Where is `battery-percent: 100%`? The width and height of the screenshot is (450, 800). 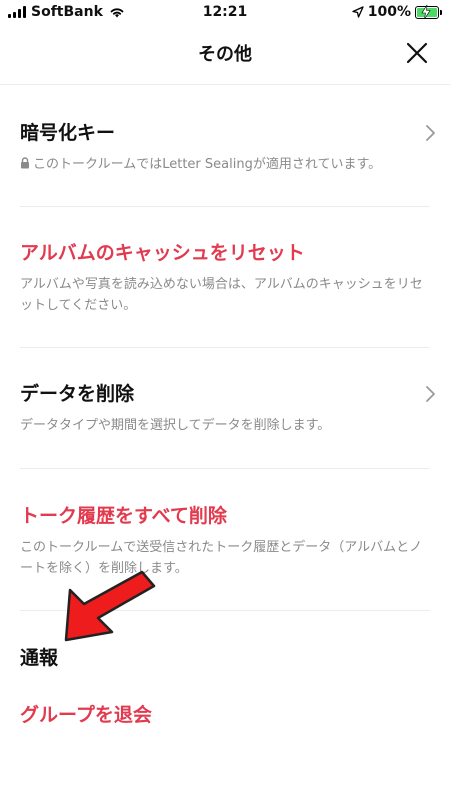 battery-percent: 100% is located at coordinates (389, 12).